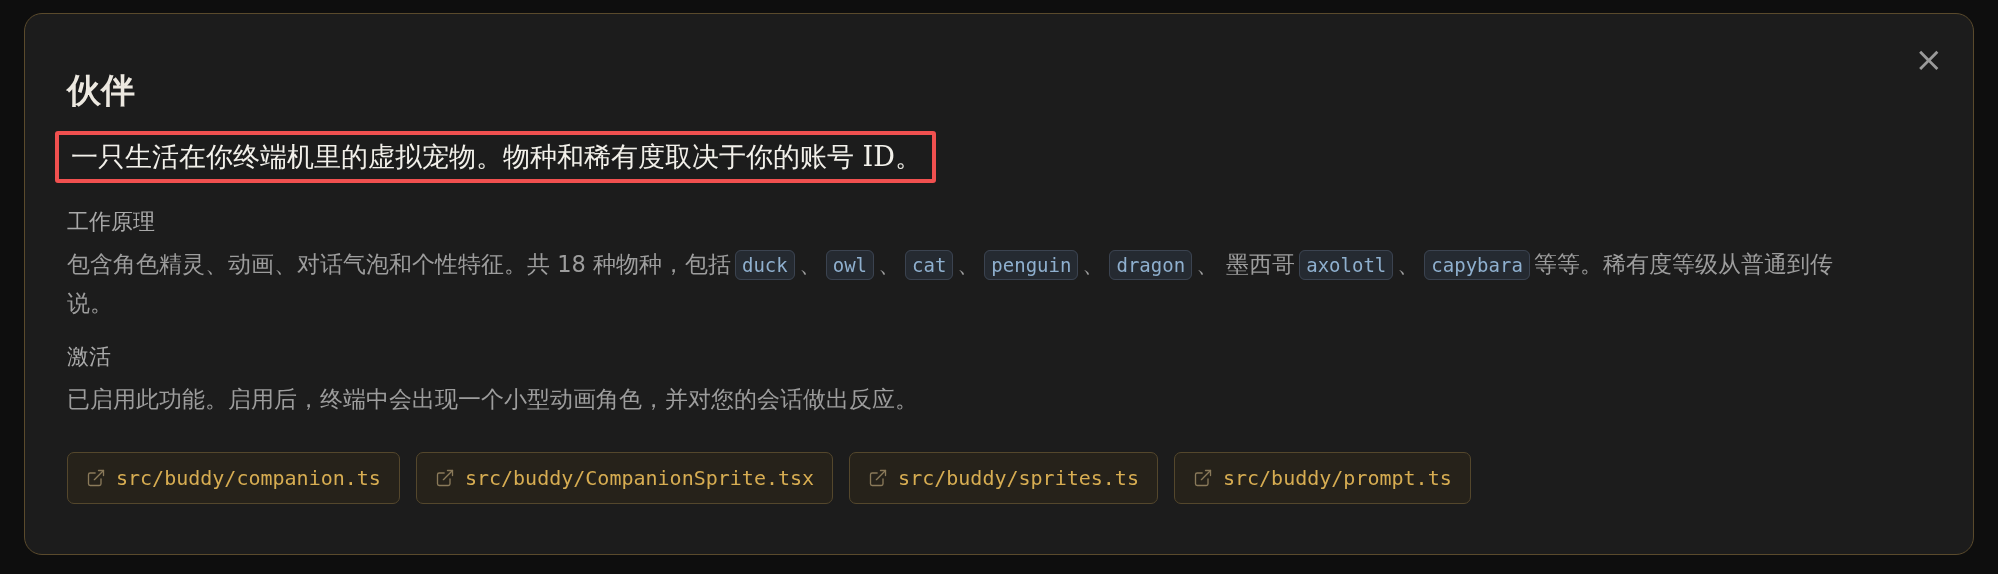 Image resolution: width=1998 pixels, height=574 pixels. What do you see at coordinates (1346, 264) in the screenshot?
I see `code-tag: axolotl` at bounding box center [1346, 264].